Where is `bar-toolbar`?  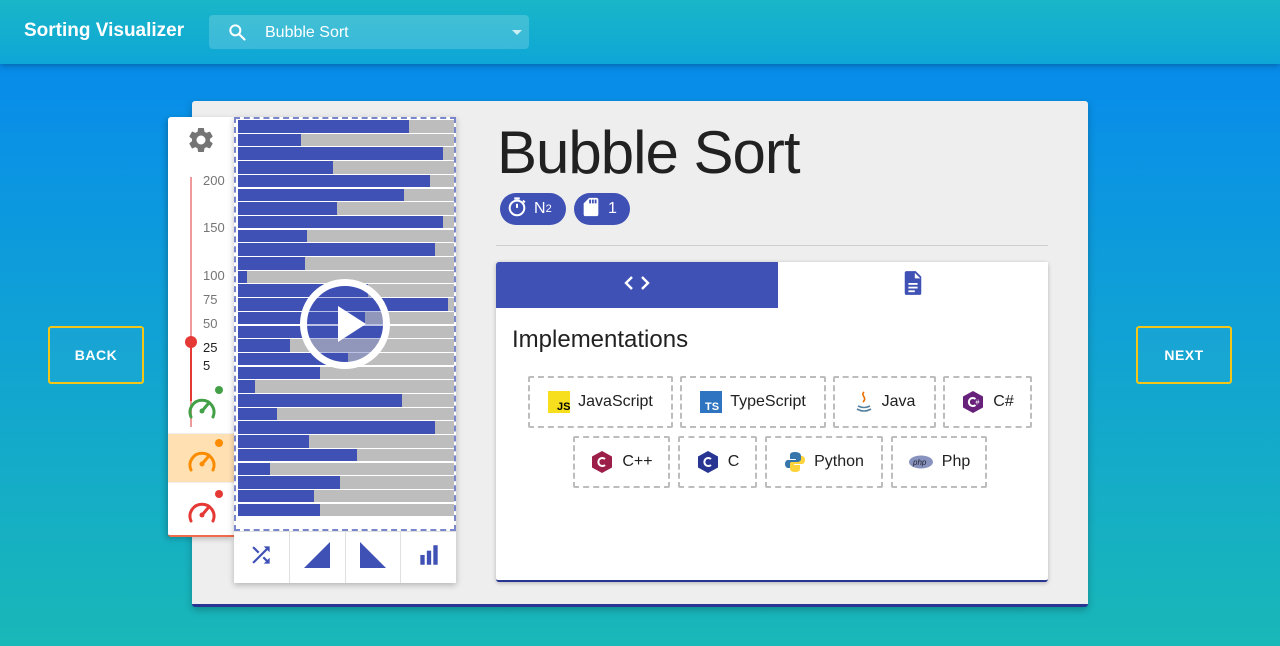 bar-toolbar is located at coordinates (345, 557).